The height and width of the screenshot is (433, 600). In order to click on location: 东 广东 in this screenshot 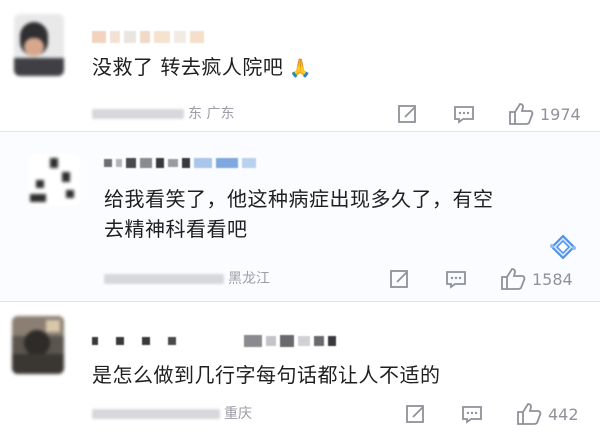, I will do `click(211, 114)`.